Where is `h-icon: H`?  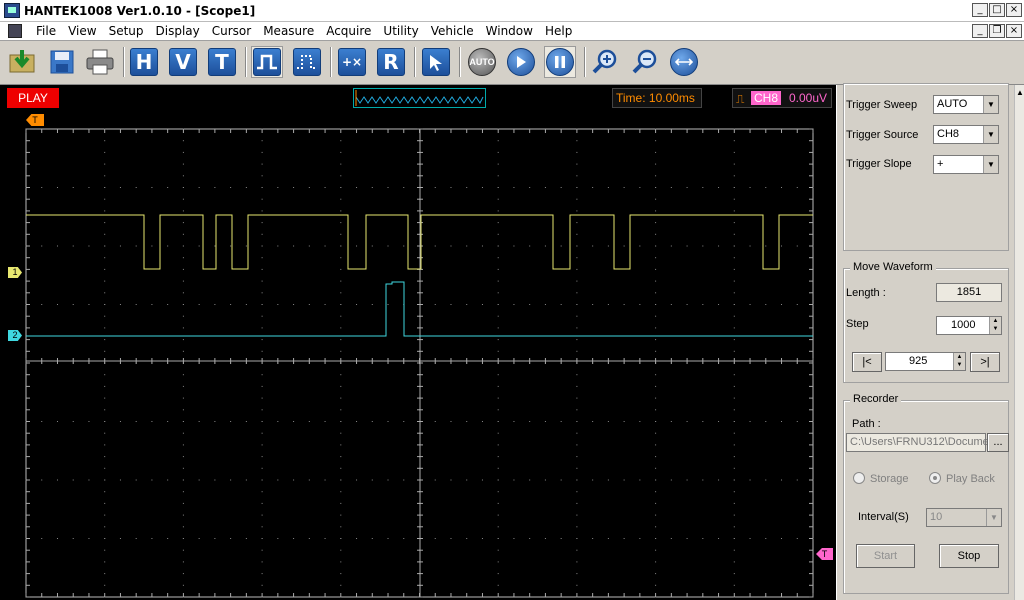 h-icon: H is located at coordinates (144, 62).